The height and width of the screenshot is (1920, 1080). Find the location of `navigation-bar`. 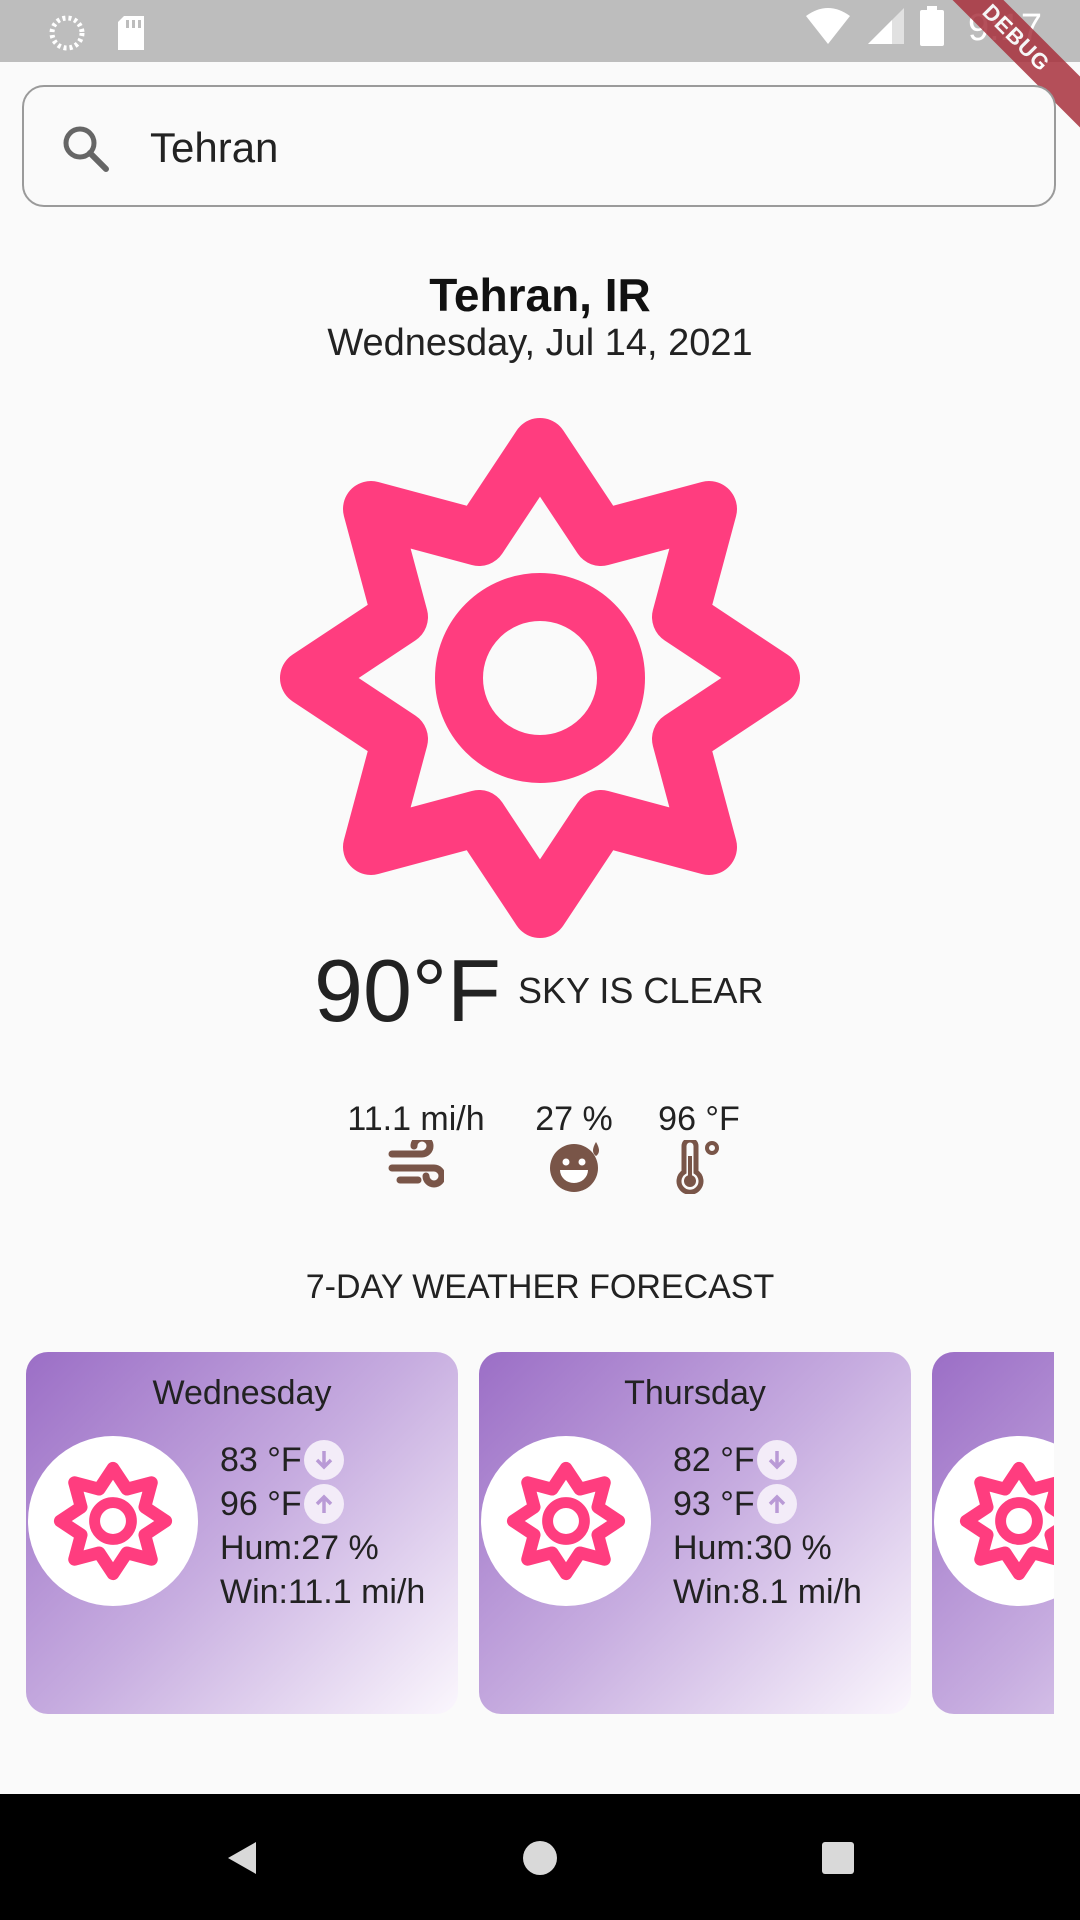

navigation-bar is located at coordinates (540, 1857).